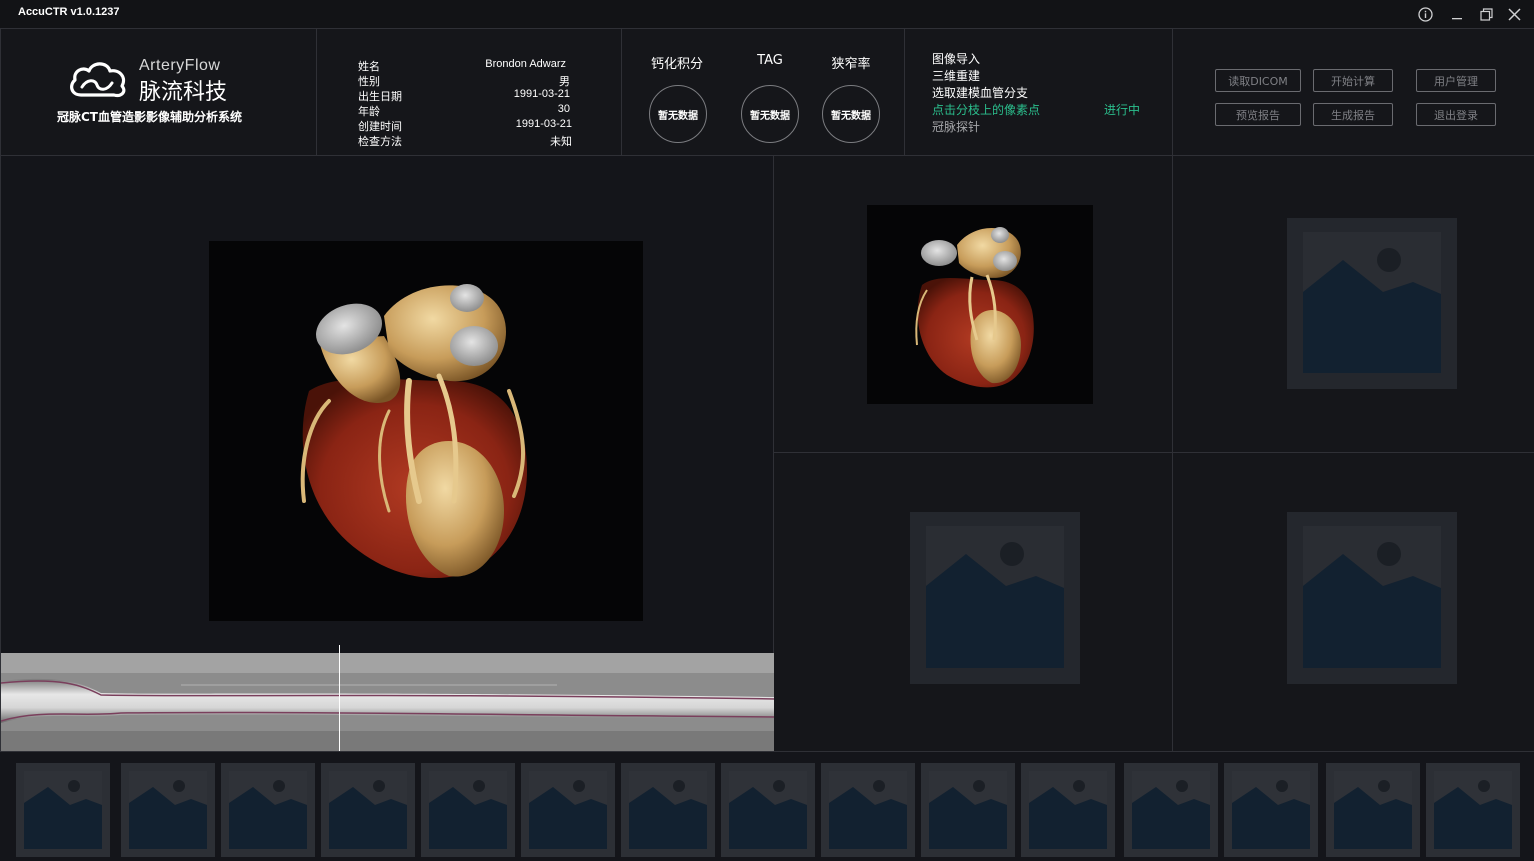 The width and height of the screenshot is (1534, 861). I want to click on brand-name-cn: 脉流科技, so click(183, 92).